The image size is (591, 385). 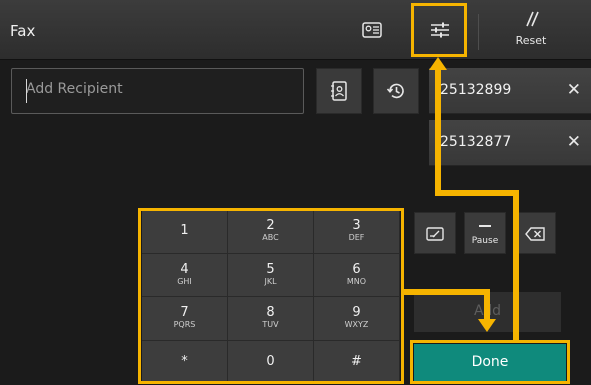 What do you see at coordinates (185, 275) in the screenshot?
I see `key-4: 4 GHI` at bounding box center [185, 275].